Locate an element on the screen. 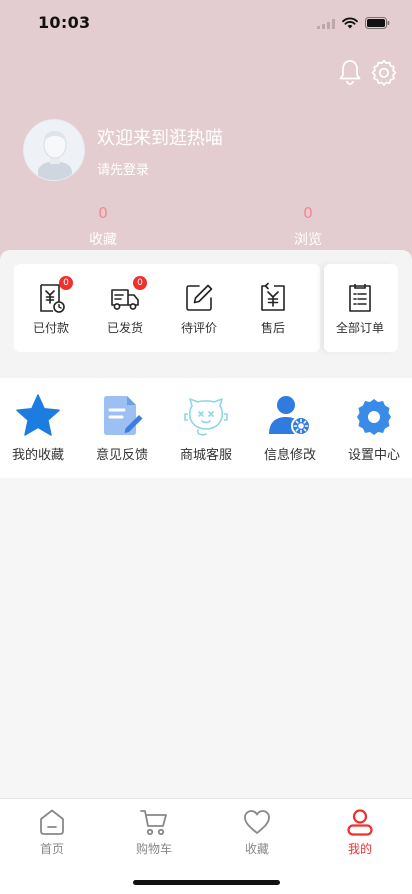 This screenshot has height=894, width=412. home-icon is located at coordinates (52, 822).